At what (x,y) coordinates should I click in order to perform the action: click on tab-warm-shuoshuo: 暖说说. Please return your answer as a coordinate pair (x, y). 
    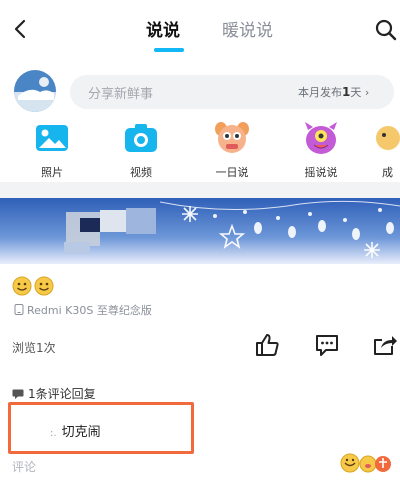
    Looking at the image, I should click on (247, 31).